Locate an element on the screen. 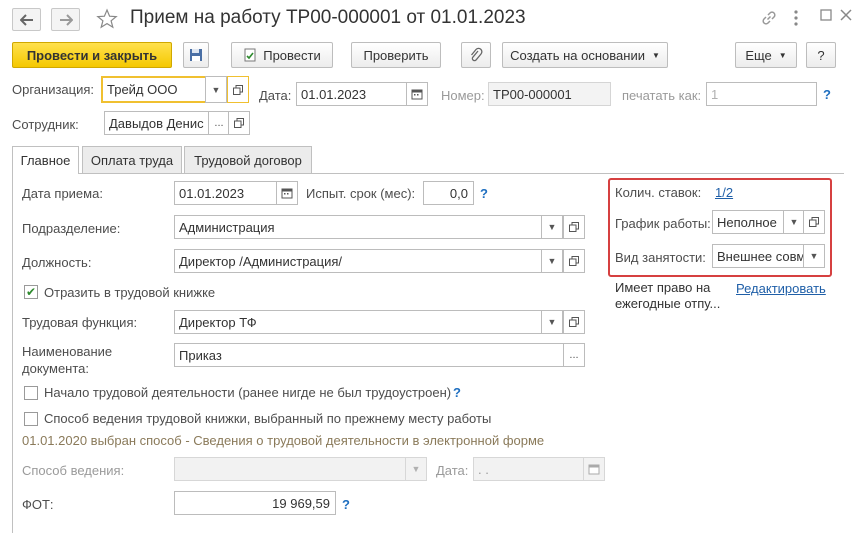 This screenshot has height=533, width=856. position-open-button is located at coordinates (574, 261).